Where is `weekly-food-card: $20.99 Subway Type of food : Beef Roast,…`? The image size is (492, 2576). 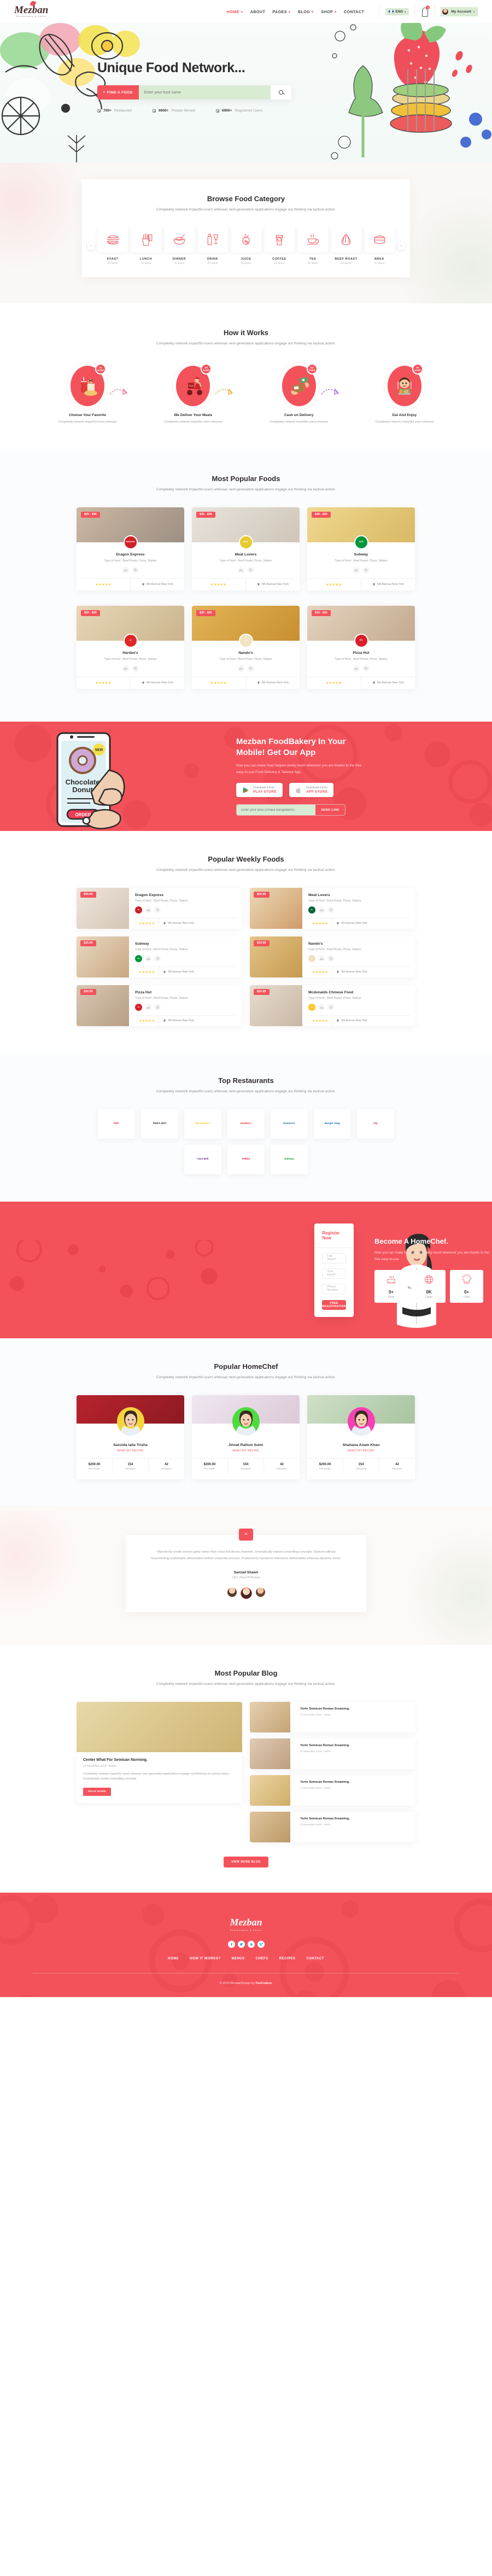 weekly-food-card: $20.99 Subway Type of food : Beef Roast,… is located at coordinates (159, 957).